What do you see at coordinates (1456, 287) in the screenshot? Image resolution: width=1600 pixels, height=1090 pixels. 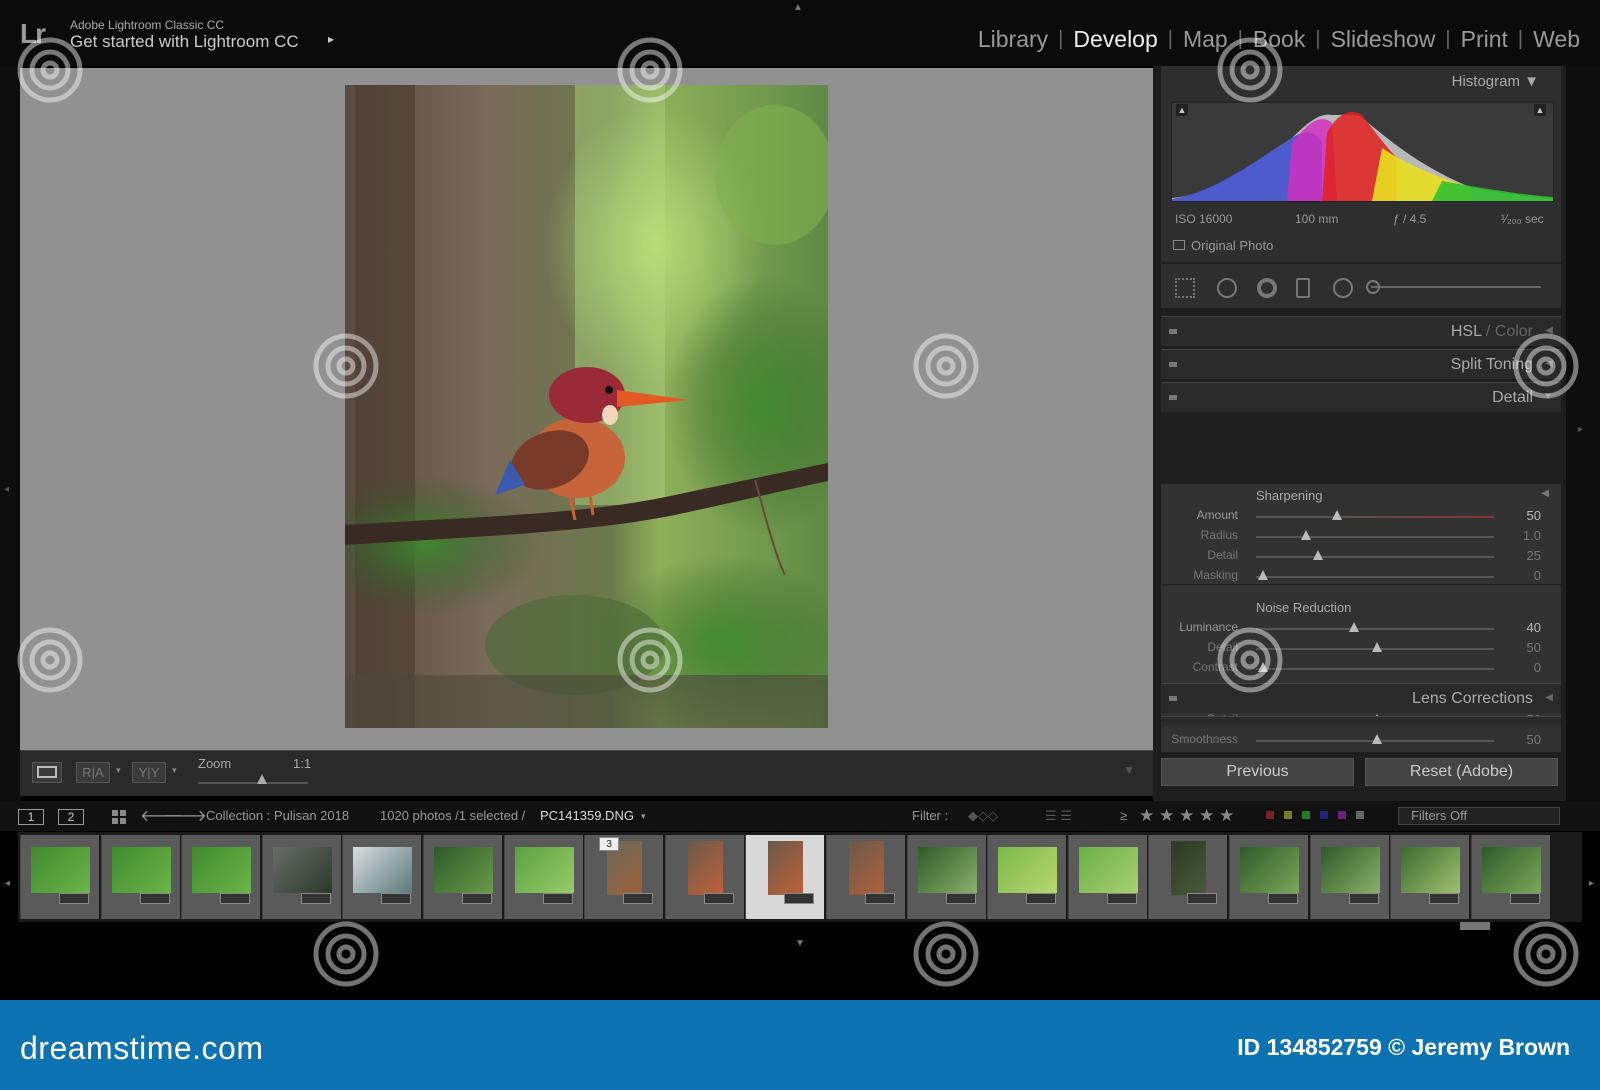 I see `adjustment-brush-slider` at bounding box center [1456, 287].